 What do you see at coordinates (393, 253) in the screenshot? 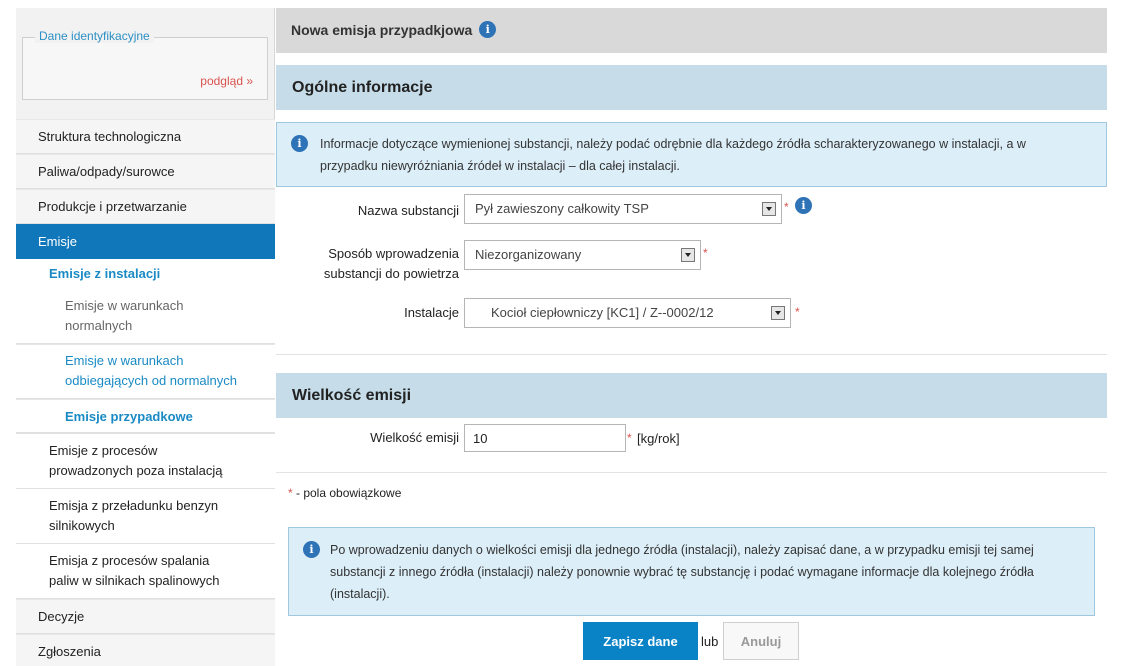
I see `method-label-line: Sposób wprowadzenia` at bounding box center [393, 253].